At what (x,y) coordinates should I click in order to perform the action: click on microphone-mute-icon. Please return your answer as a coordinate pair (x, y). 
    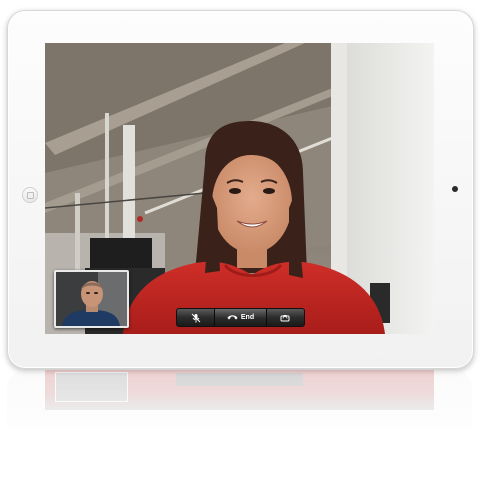
    Looking at the image, I should click on (196, 317).